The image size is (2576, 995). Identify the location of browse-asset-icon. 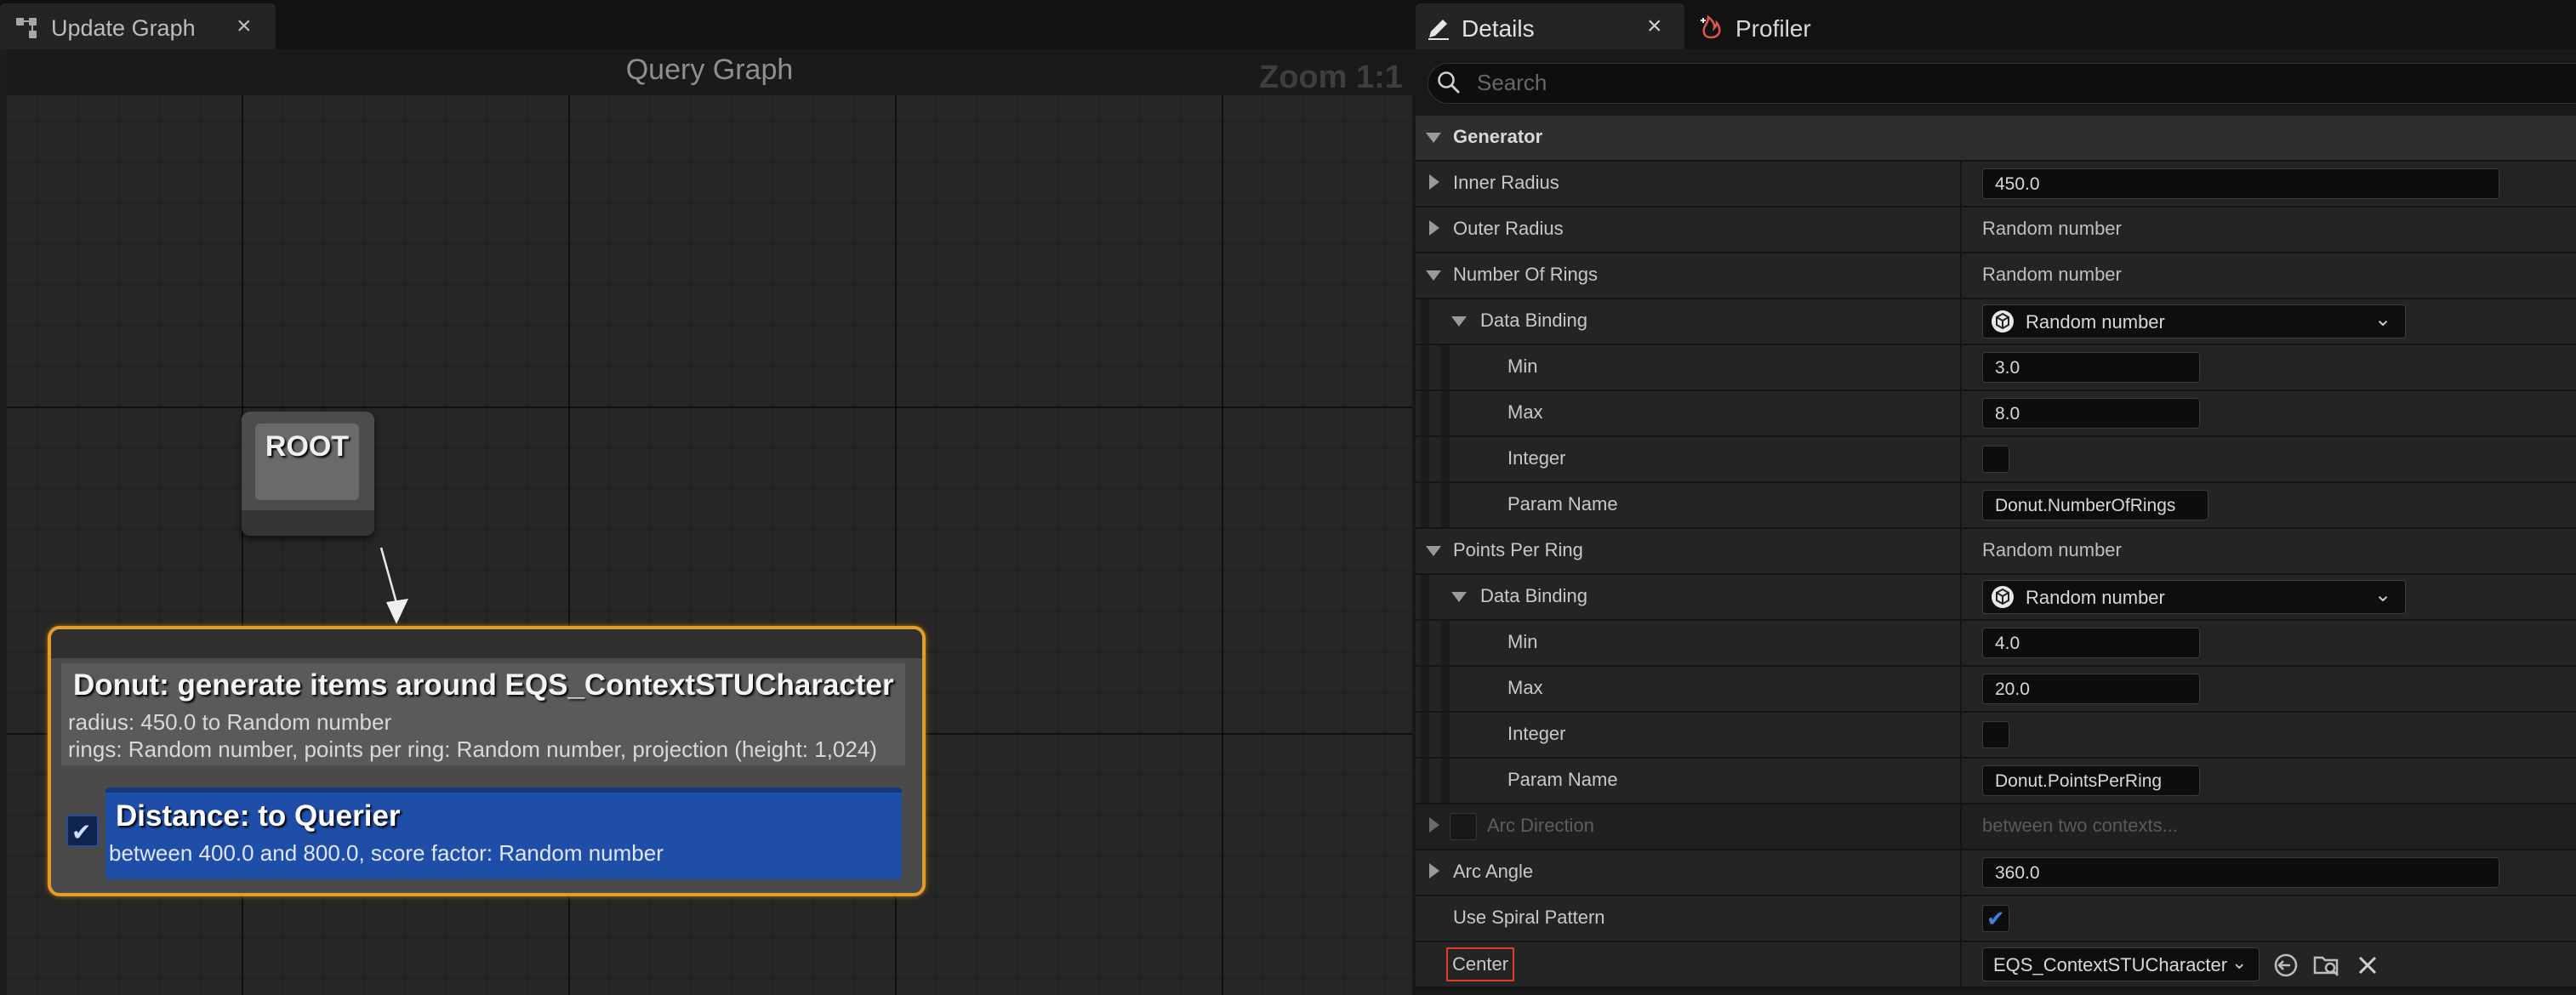
(2326, 965).